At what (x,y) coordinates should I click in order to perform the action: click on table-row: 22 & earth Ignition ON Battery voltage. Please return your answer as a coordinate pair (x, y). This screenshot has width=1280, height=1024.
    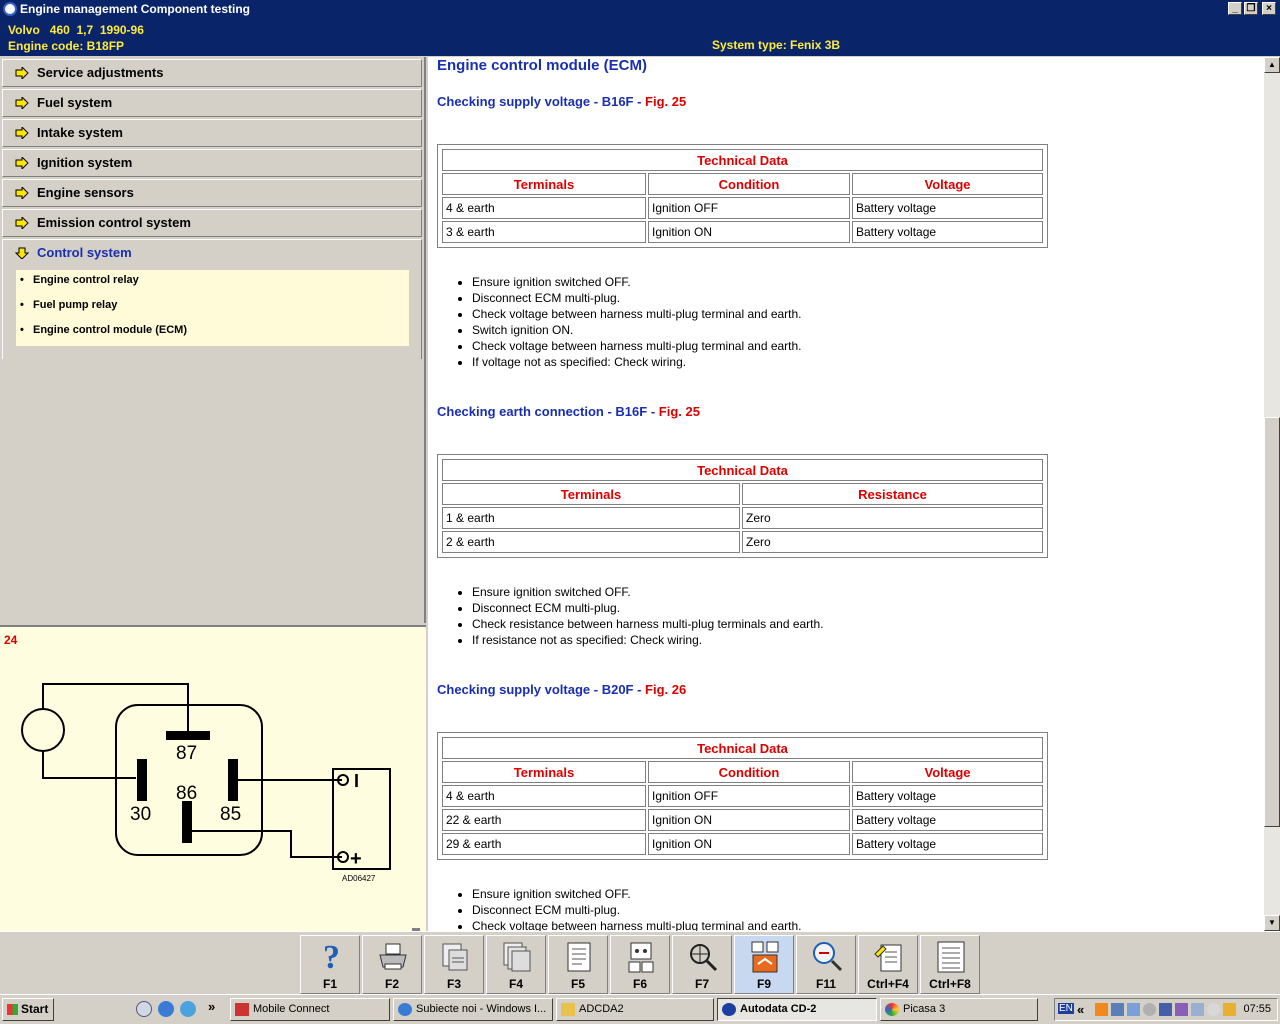
    Looking at the image, I should click on (742, 820).